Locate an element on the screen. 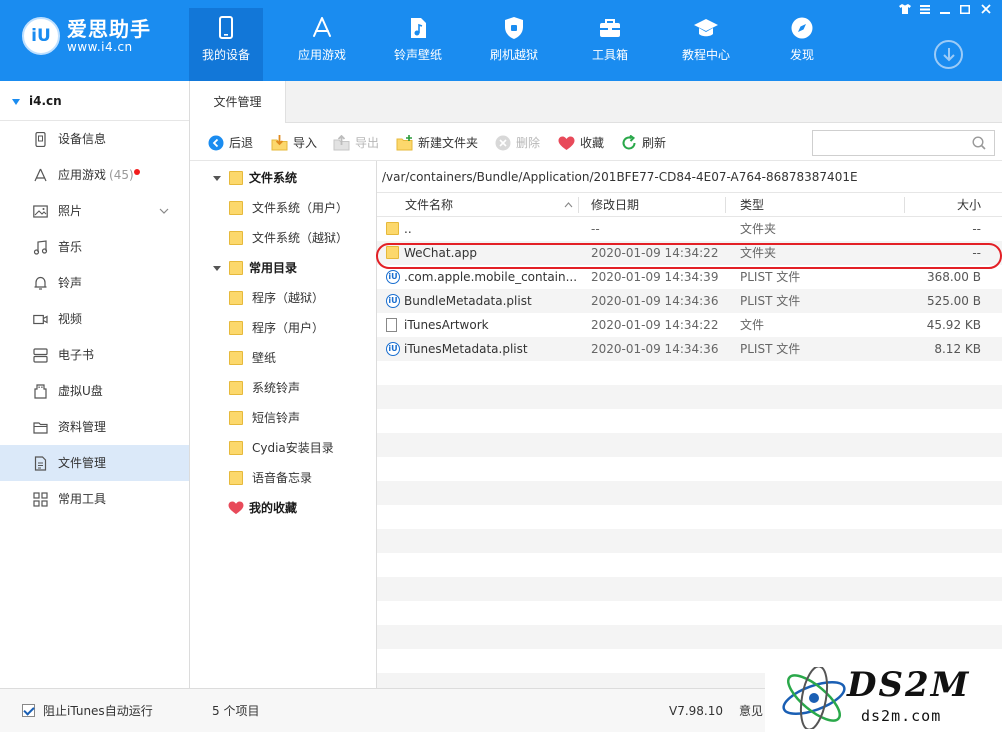  tree-item-apps-user: 程序（用户） is located at coordinates (283, 328).